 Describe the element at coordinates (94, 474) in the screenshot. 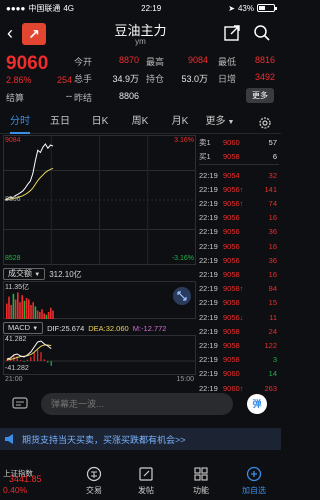

I see `trade-icon` at that location.